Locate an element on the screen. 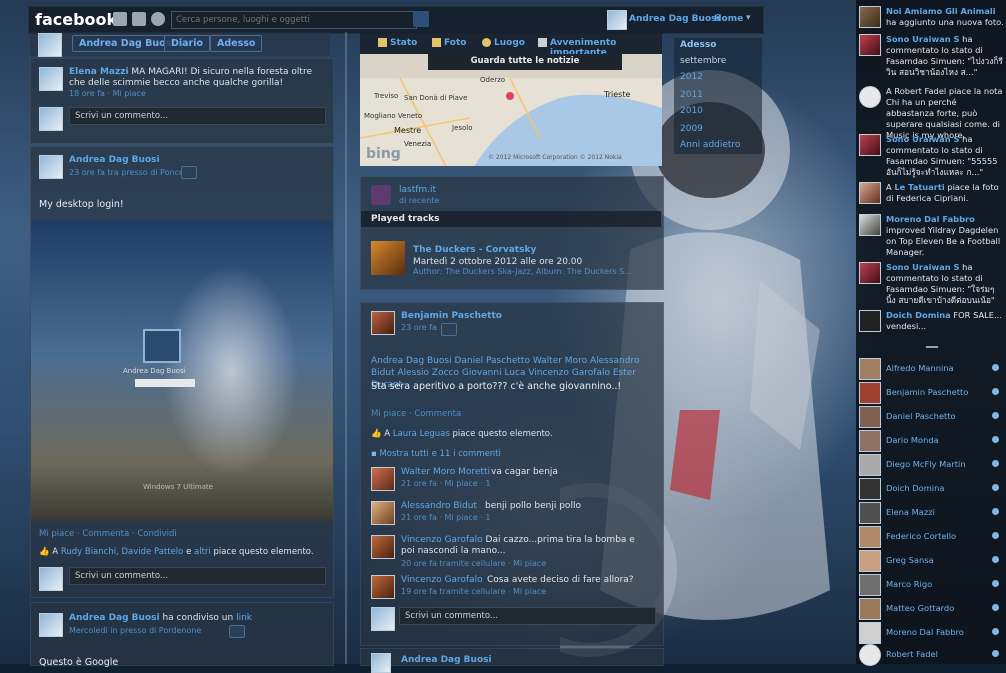  profile-avatar is located at coordinates (50, 45).